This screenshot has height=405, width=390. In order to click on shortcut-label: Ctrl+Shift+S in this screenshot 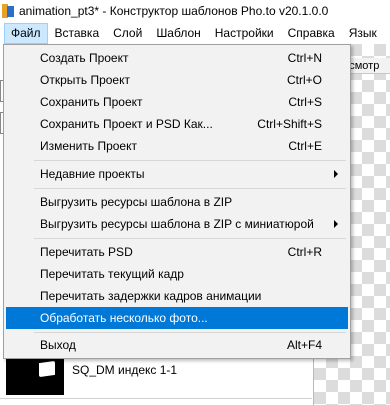, I will do `click(289, 124)`.